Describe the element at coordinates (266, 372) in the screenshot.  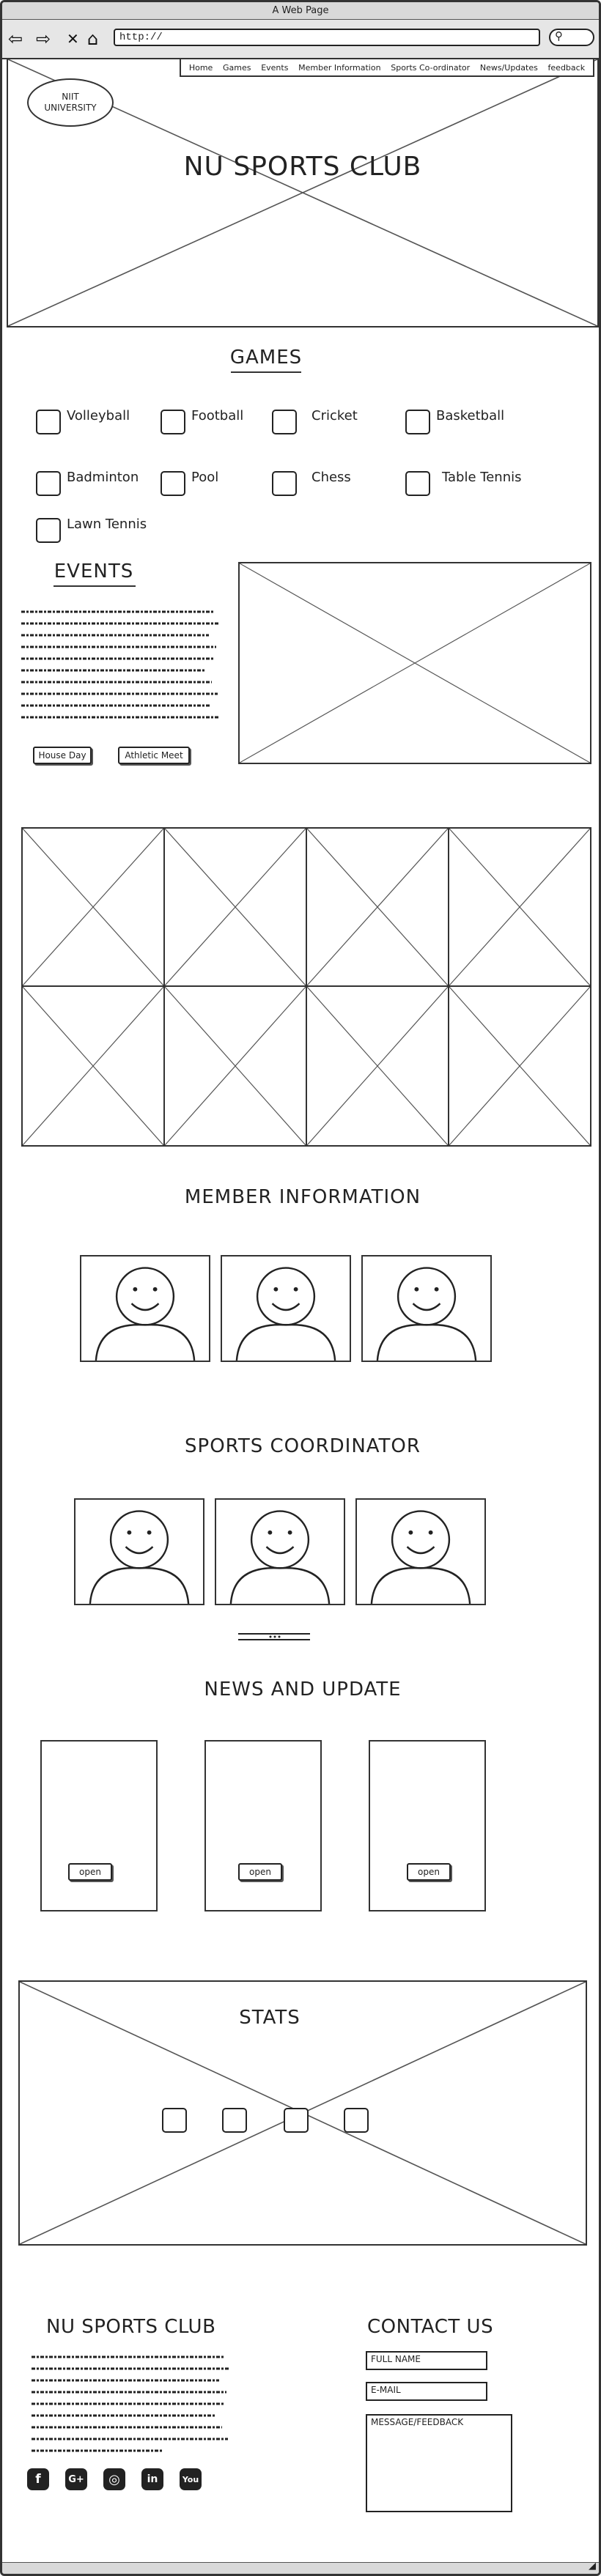
I see `games-heading-underline` at that location.